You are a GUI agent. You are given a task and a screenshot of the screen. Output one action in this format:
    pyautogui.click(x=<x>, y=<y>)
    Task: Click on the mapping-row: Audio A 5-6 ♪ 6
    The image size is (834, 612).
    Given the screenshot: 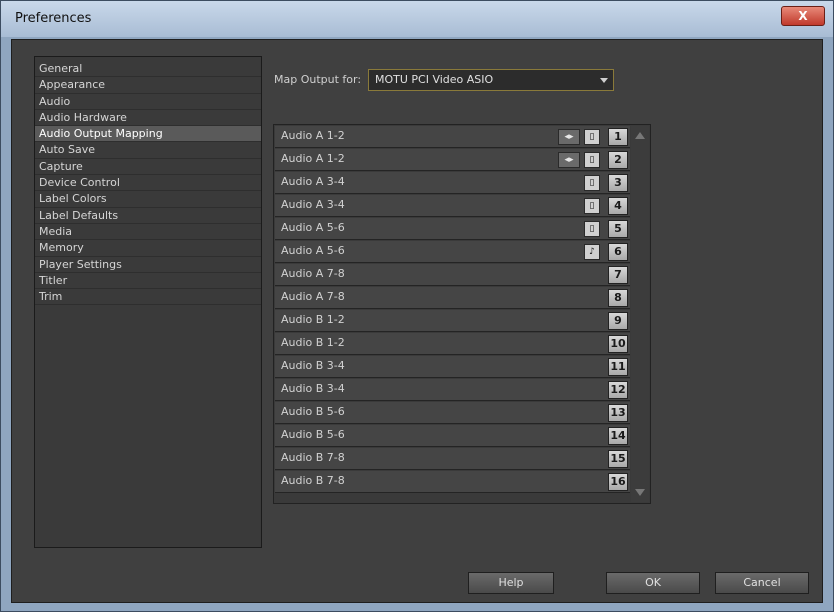 What is the action you would take?
    pyautogui.click(x=452, y=252)
    